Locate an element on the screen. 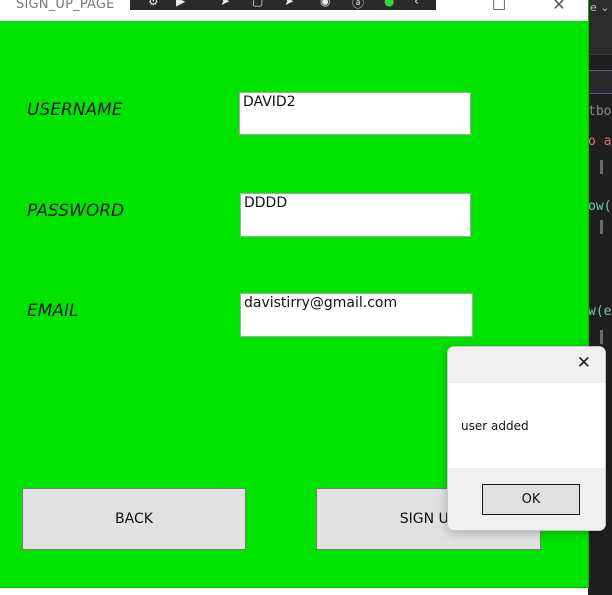 The width and height of the screenshot is (612, 595). code-fragment: ow( is located at coordinates (600, 206).